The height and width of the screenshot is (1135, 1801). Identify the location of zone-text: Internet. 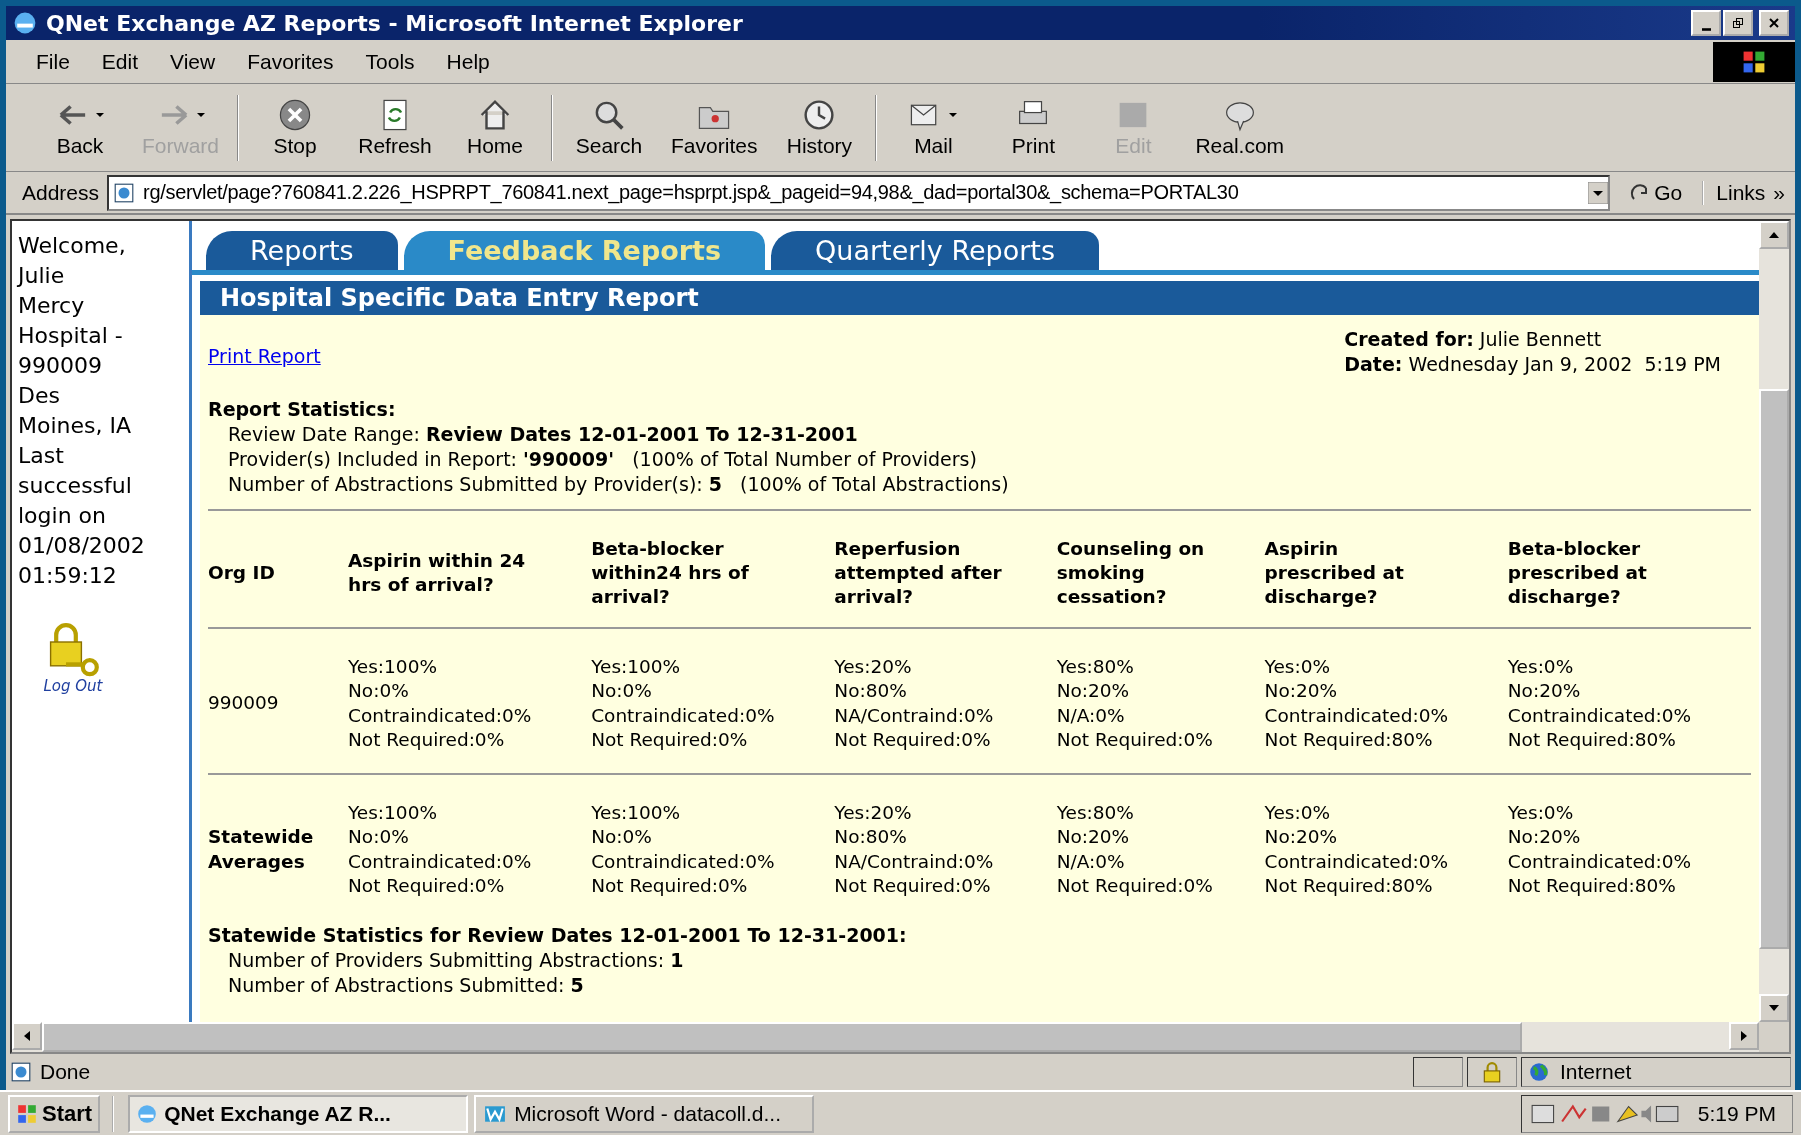
(1596, 1071).